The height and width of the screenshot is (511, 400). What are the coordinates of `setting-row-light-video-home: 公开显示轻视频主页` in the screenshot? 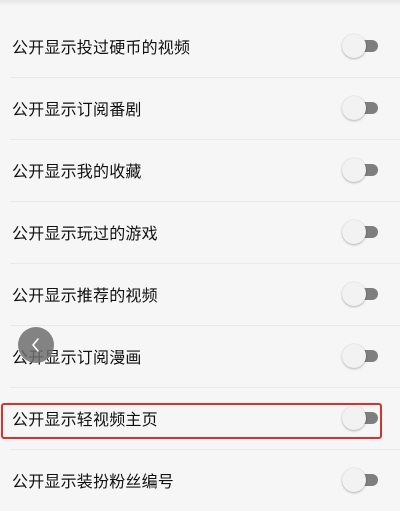 It's located at (200, 418).